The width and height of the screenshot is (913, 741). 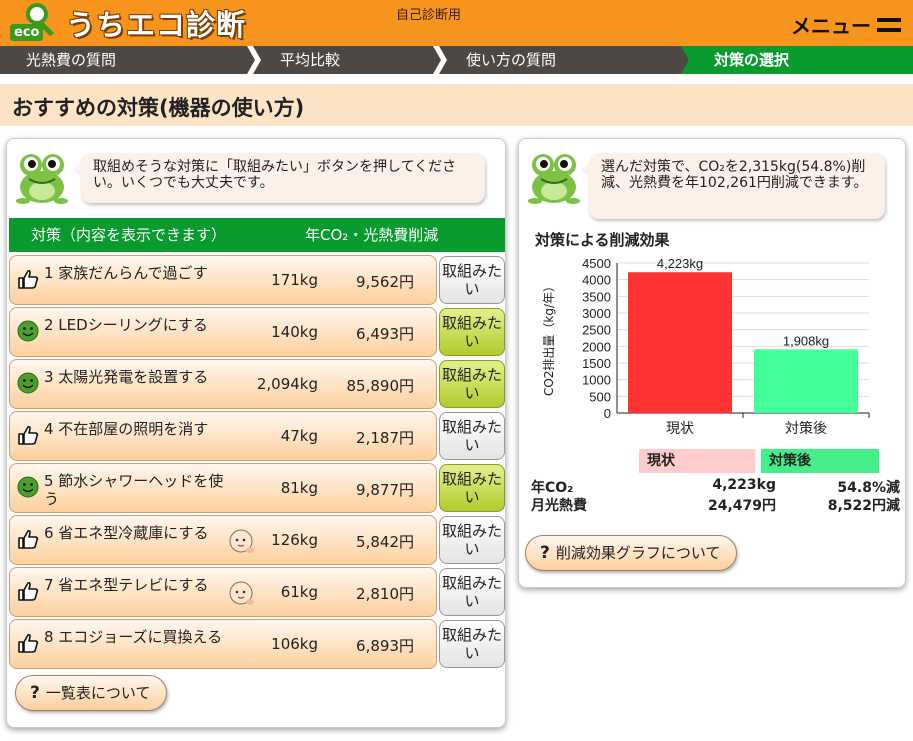 I want to click on measure-item: 5 節水シャワーヘッドを使う 81kg 9,877円, so click(x=223, y=488).